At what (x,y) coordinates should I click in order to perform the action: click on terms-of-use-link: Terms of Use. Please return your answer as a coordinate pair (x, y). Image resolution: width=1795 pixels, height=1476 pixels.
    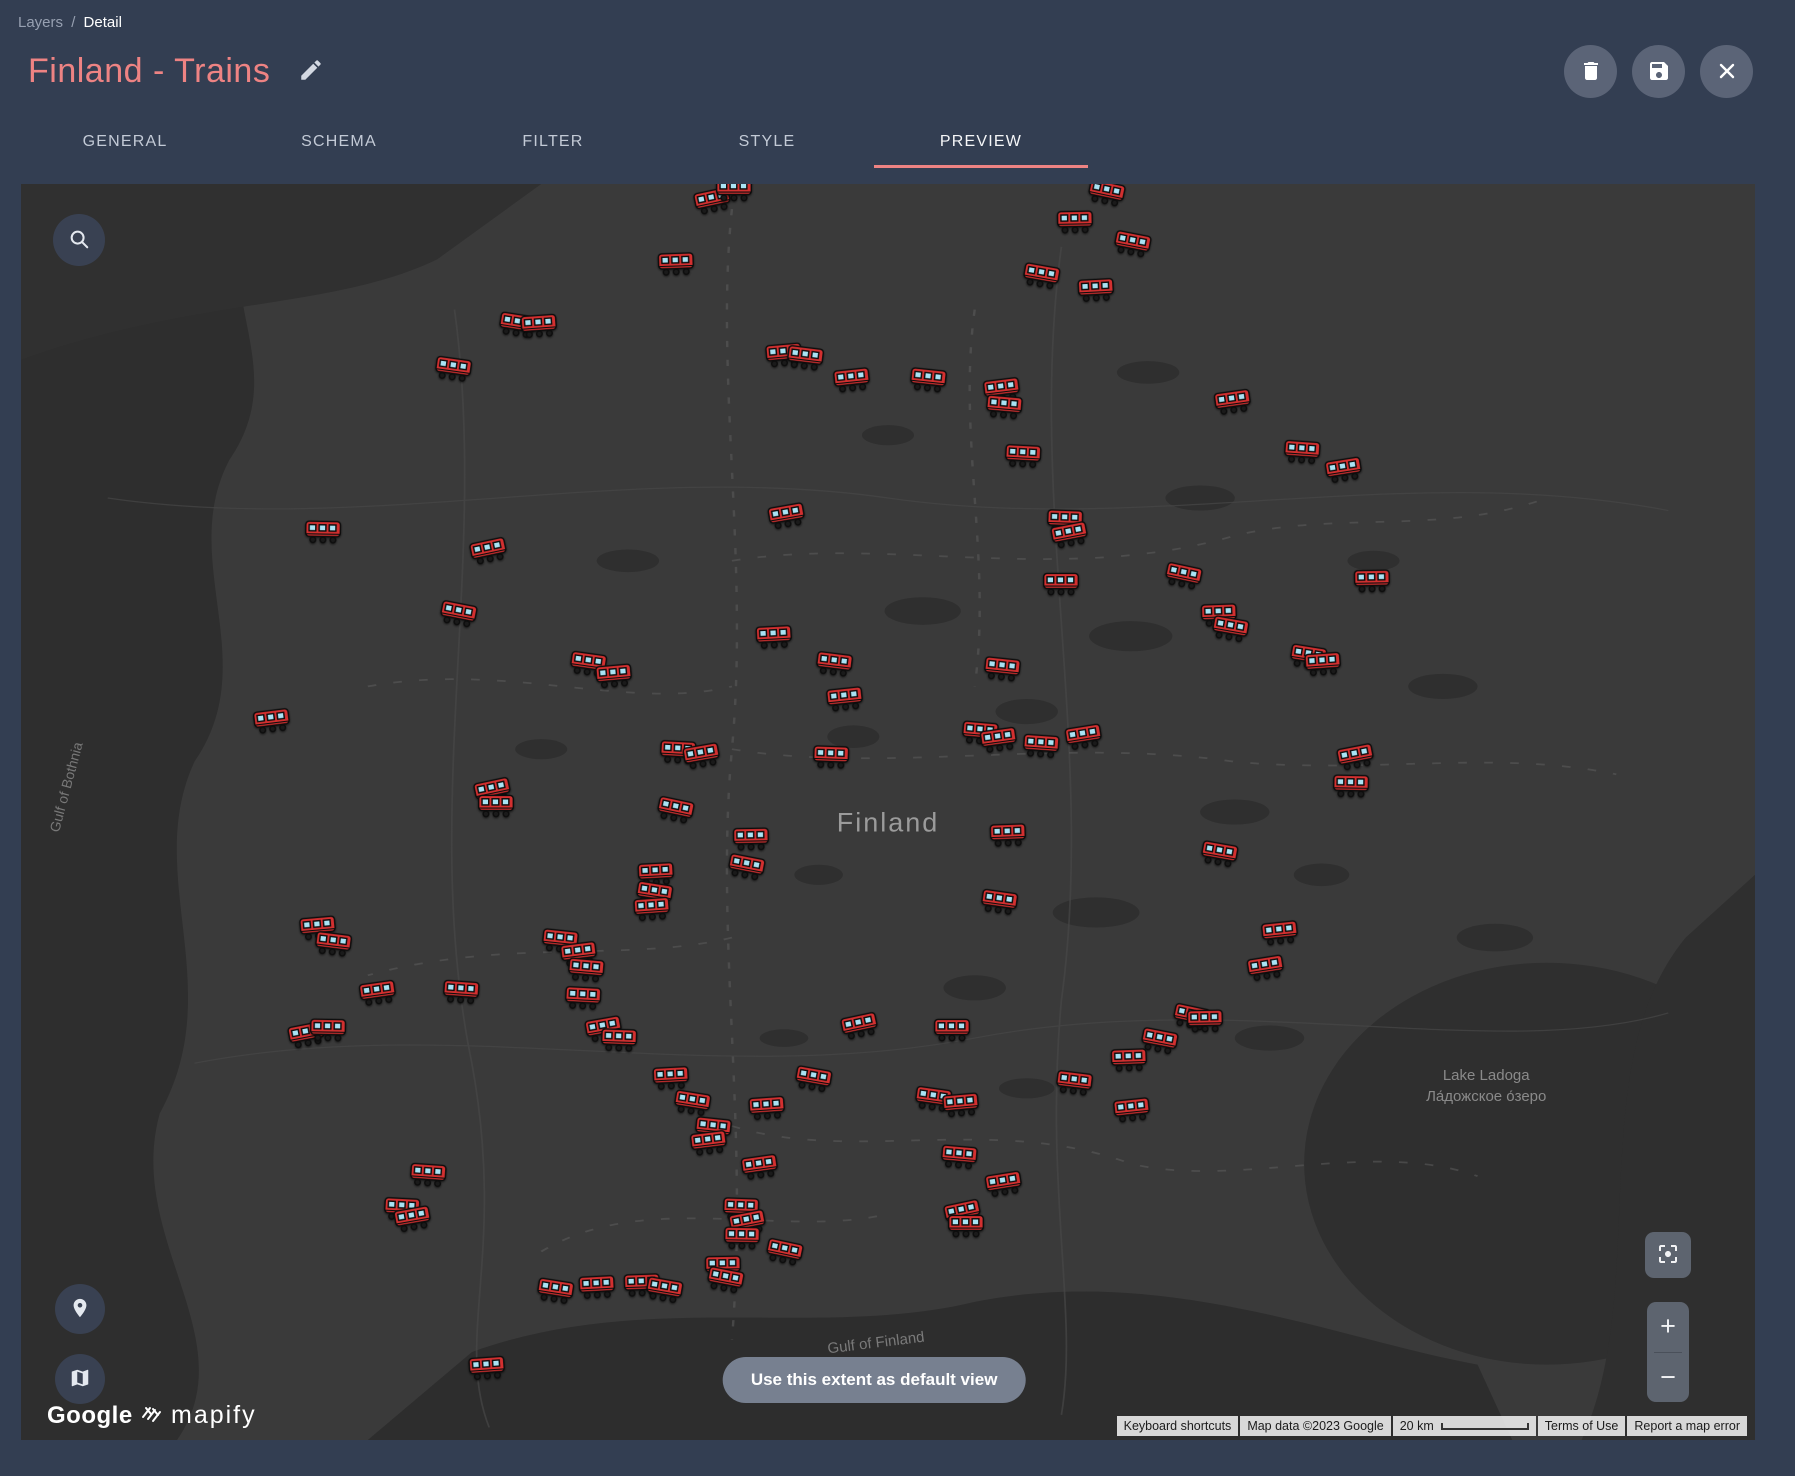
    Looking at the image, I should click on (1581, 1426).